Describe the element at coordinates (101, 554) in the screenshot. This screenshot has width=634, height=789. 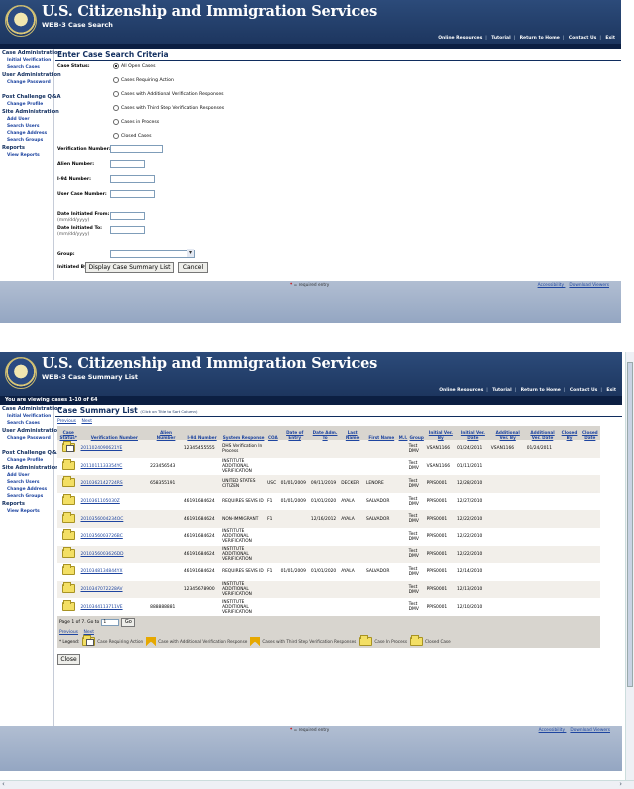
I see `verification-number-link: 2010356003626DD` at that location.